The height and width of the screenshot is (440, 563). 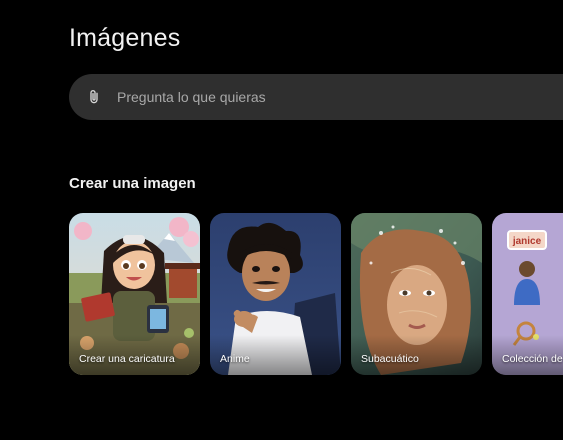 What do you see at coordinates (94, 97) in the screenshot?
I see `paperclip-icon` at bounding box center [94, 97].